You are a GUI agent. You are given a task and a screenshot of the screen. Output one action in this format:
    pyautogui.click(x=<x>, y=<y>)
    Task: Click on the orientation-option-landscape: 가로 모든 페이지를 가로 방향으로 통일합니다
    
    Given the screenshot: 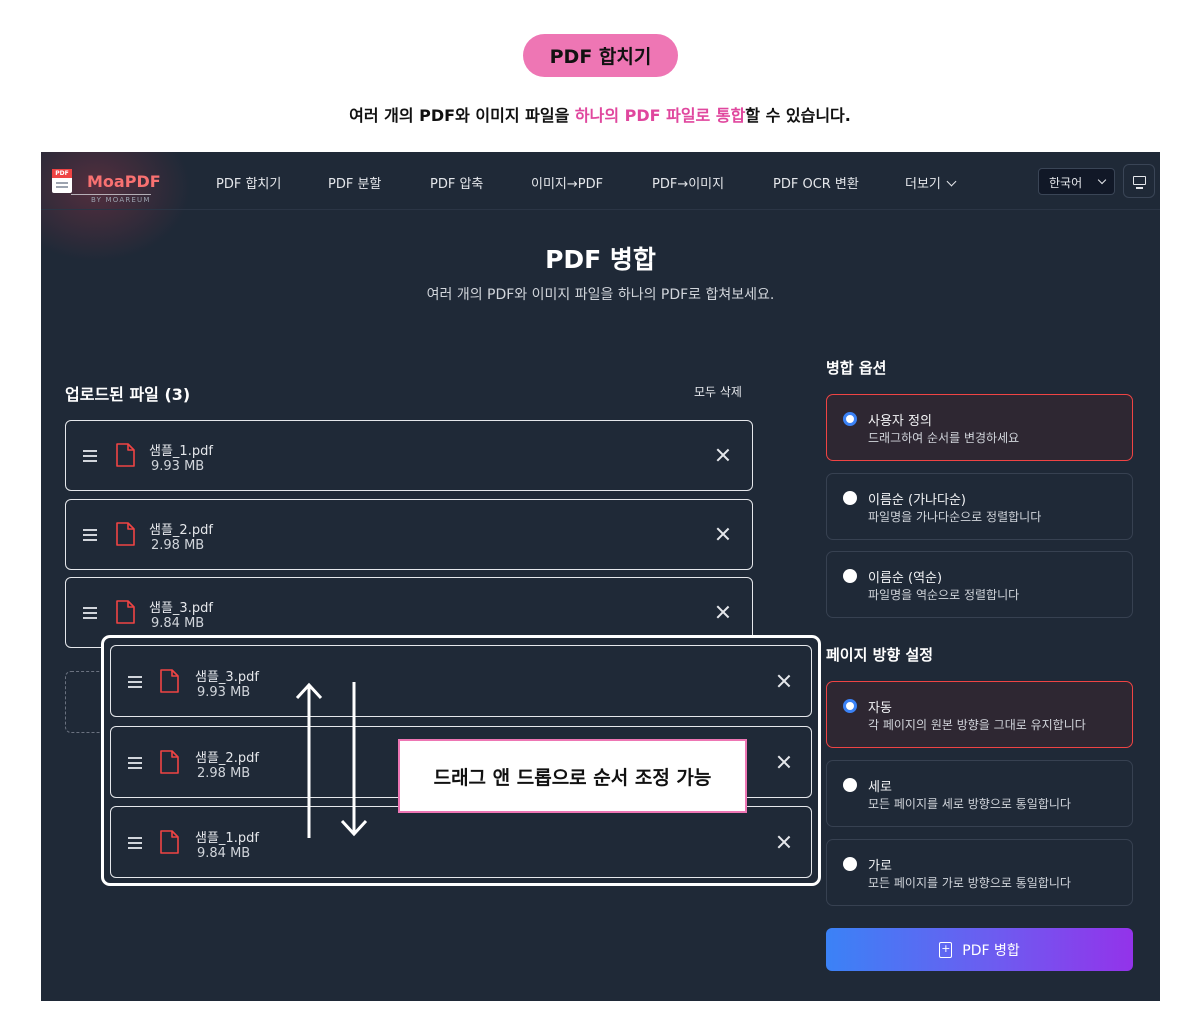 What is the action you would take?
    pyautogui.click(x=979, y=872)
    